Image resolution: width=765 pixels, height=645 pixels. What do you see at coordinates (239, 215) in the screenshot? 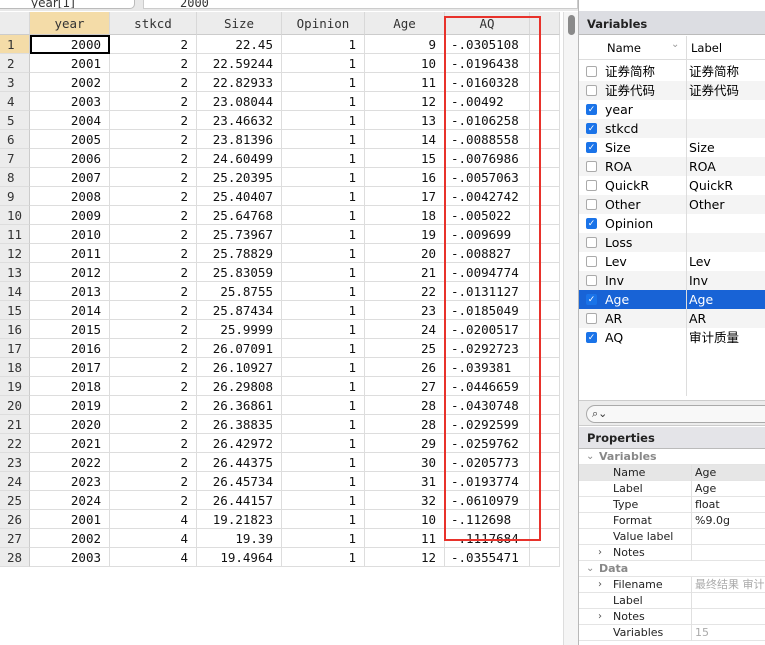
I see `cell-size: 25.64768` at bounding box center [239, 215].